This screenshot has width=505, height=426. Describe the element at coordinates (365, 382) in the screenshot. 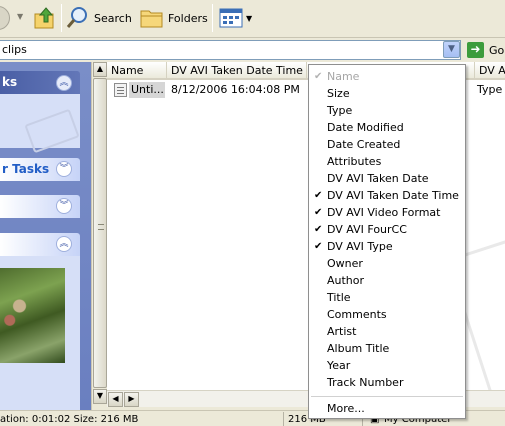

I see `menu-item-label: Track Number` at that location.